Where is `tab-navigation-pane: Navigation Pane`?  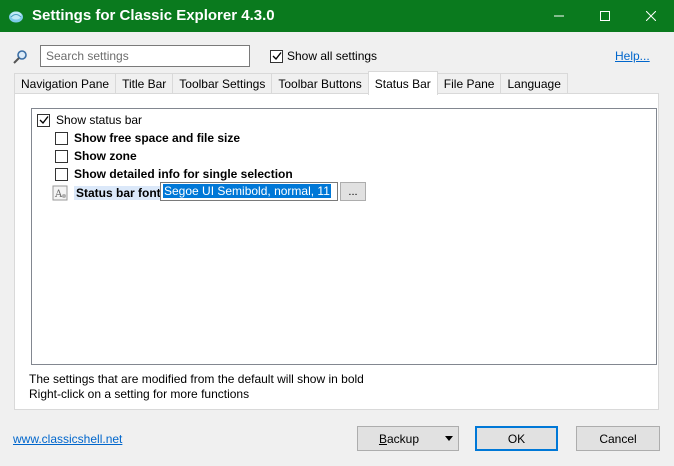
tab-navigation-pane: Navigation Pane is located at coordinates (65, 83).